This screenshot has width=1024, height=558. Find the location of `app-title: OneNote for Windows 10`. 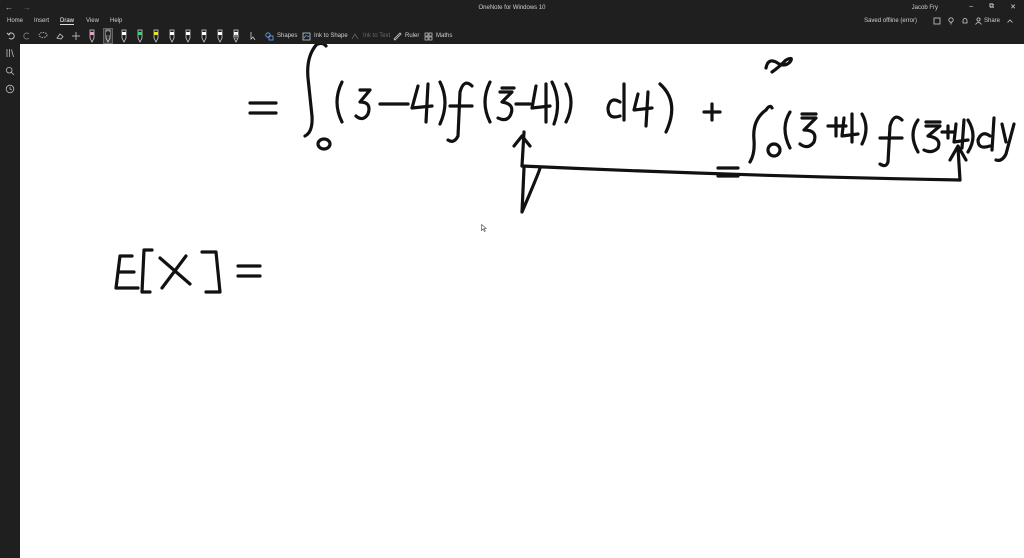

app-title: OneNote for Windows 10 is located at coordinates (512, 8).